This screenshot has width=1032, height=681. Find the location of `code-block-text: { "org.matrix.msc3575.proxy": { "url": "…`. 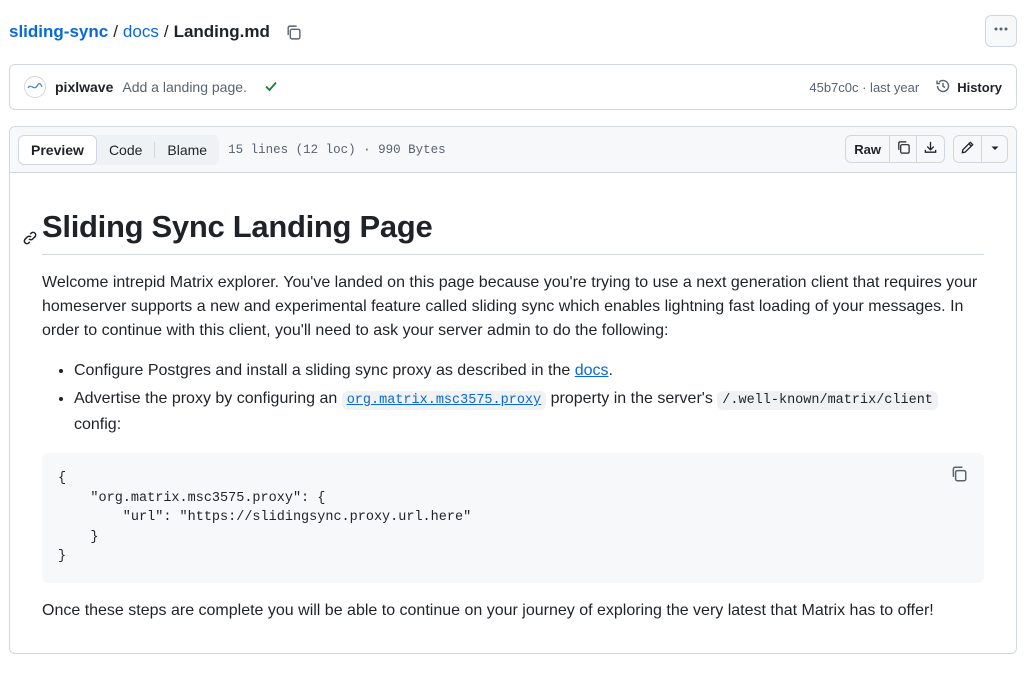

code-block-text: { "org.matrix.msc3575.proxy": { "url": "… is located at coordinates (265, 517).